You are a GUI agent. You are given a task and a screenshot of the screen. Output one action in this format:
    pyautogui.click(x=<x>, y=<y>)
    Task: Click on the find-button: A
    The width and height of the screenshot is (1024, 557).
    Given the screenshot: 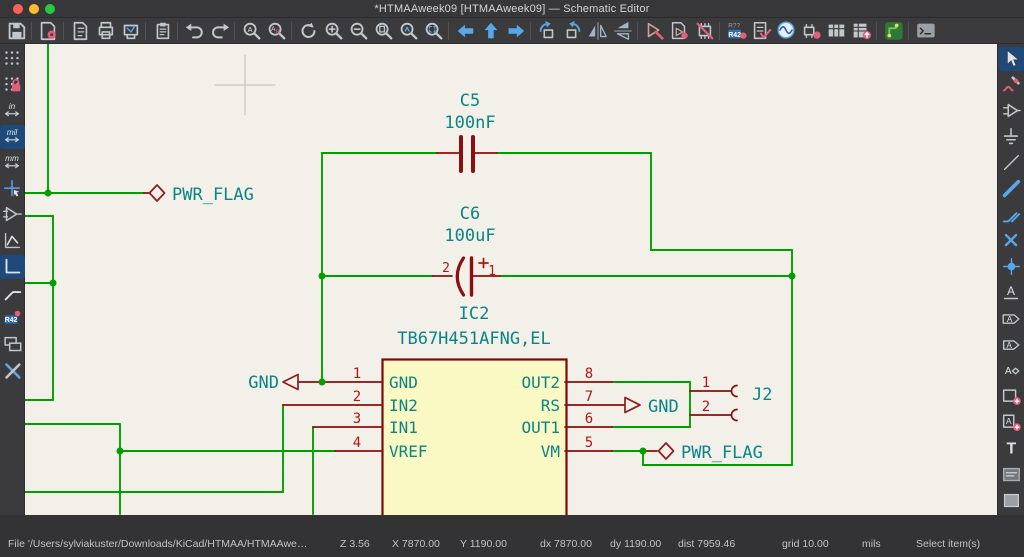 What is the action you would take?
    pyautogui.click(x=250, y=31)
    